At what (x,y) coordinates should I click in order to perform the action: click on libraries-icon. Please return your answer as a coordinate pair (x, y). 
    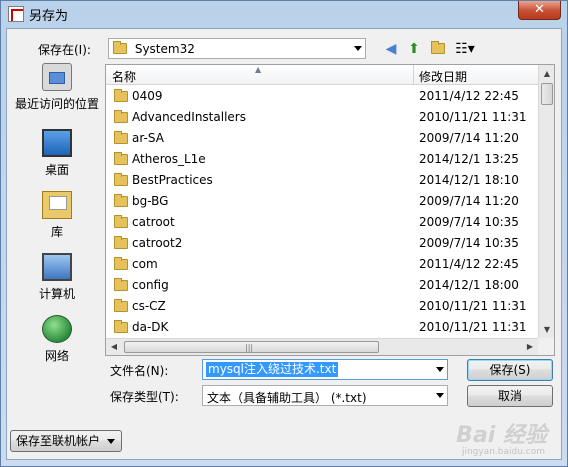
    Looking at the image, I should click on (57, 205).